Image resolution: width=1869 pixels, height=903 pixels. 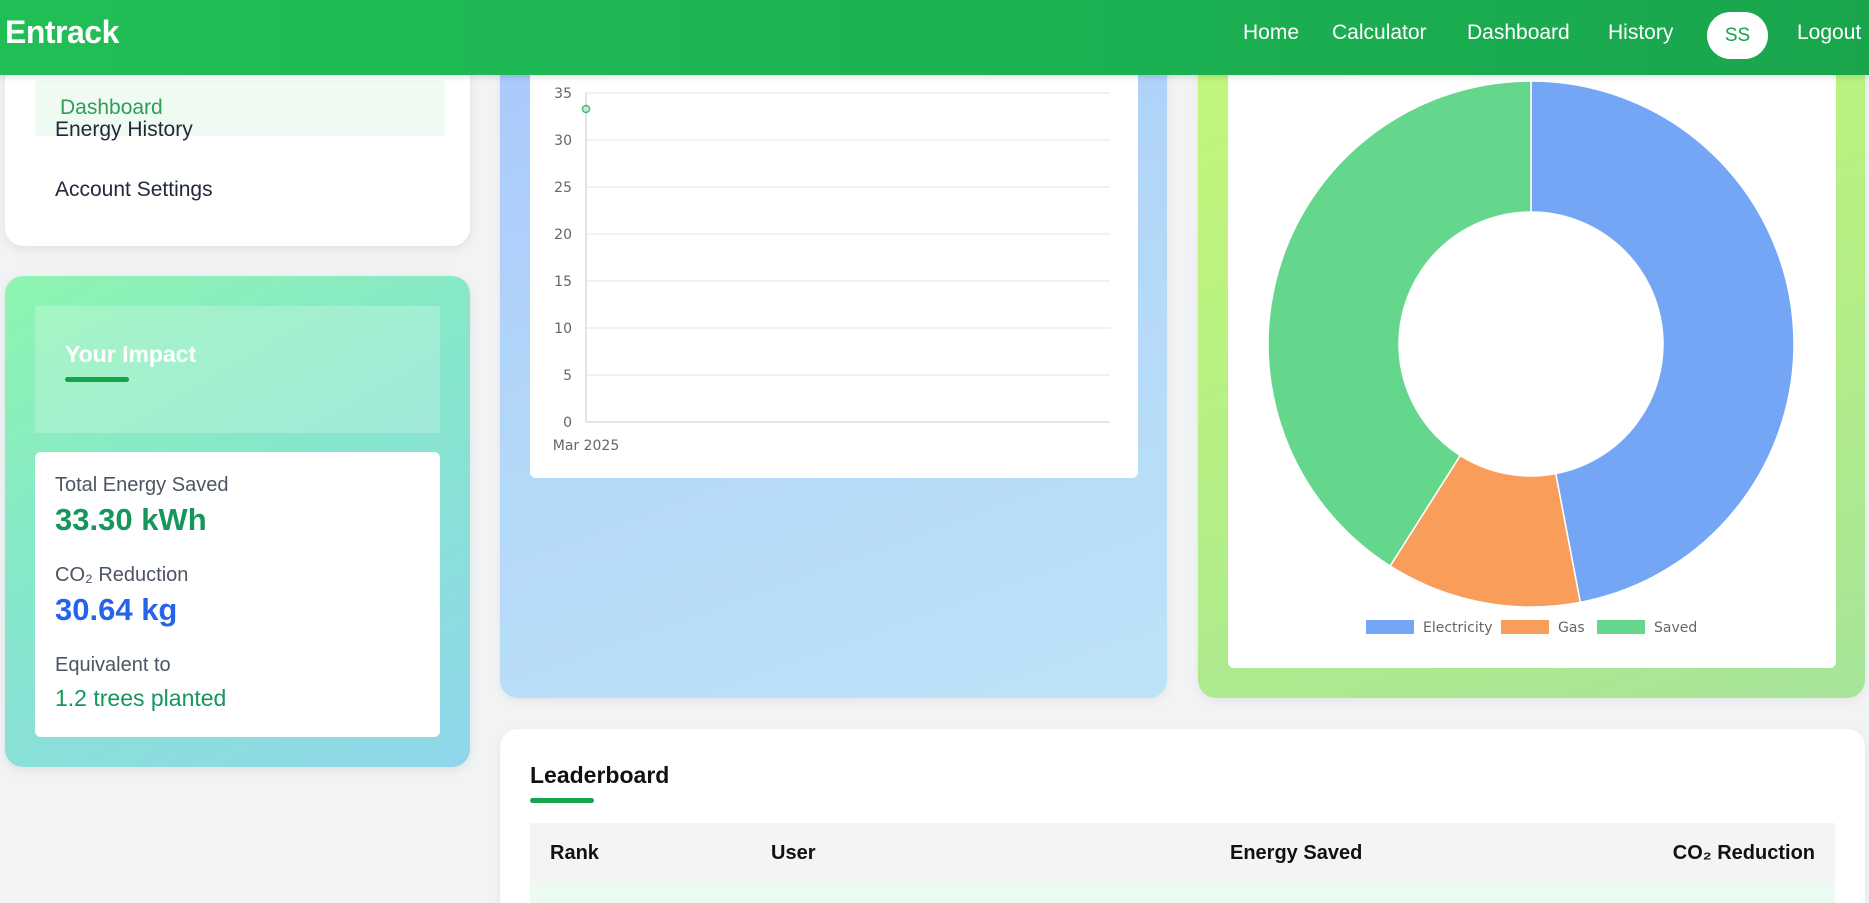 I want to click on nav-history-link: History, so click(x=1640, y=33).